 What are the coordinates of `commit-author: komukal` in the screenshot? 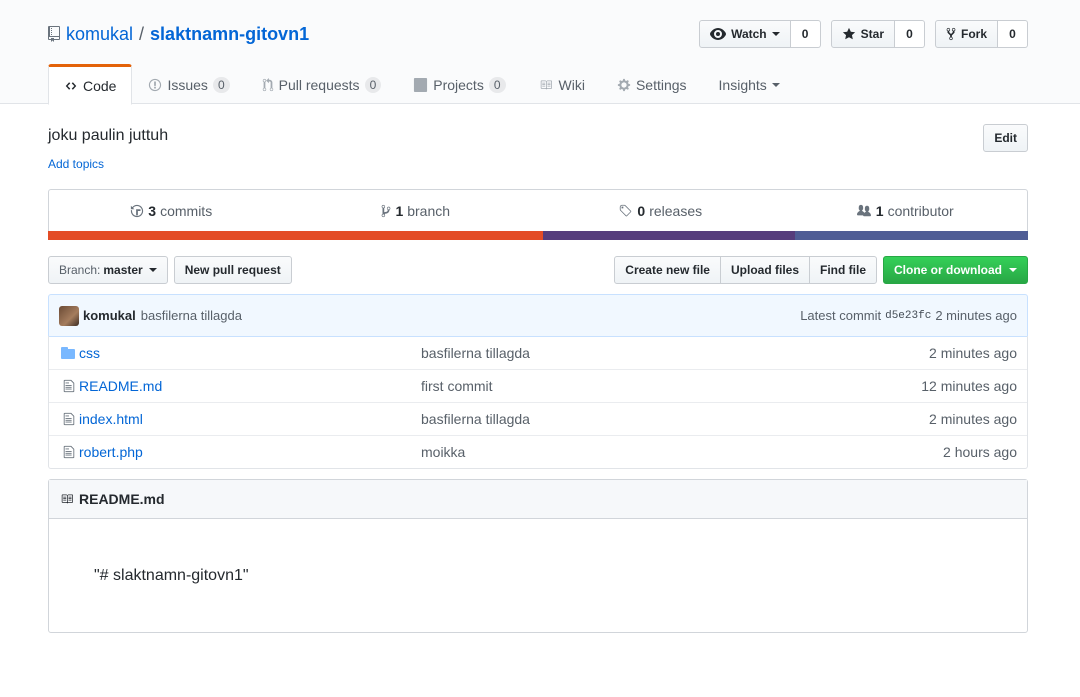 It's located at (109, 315).